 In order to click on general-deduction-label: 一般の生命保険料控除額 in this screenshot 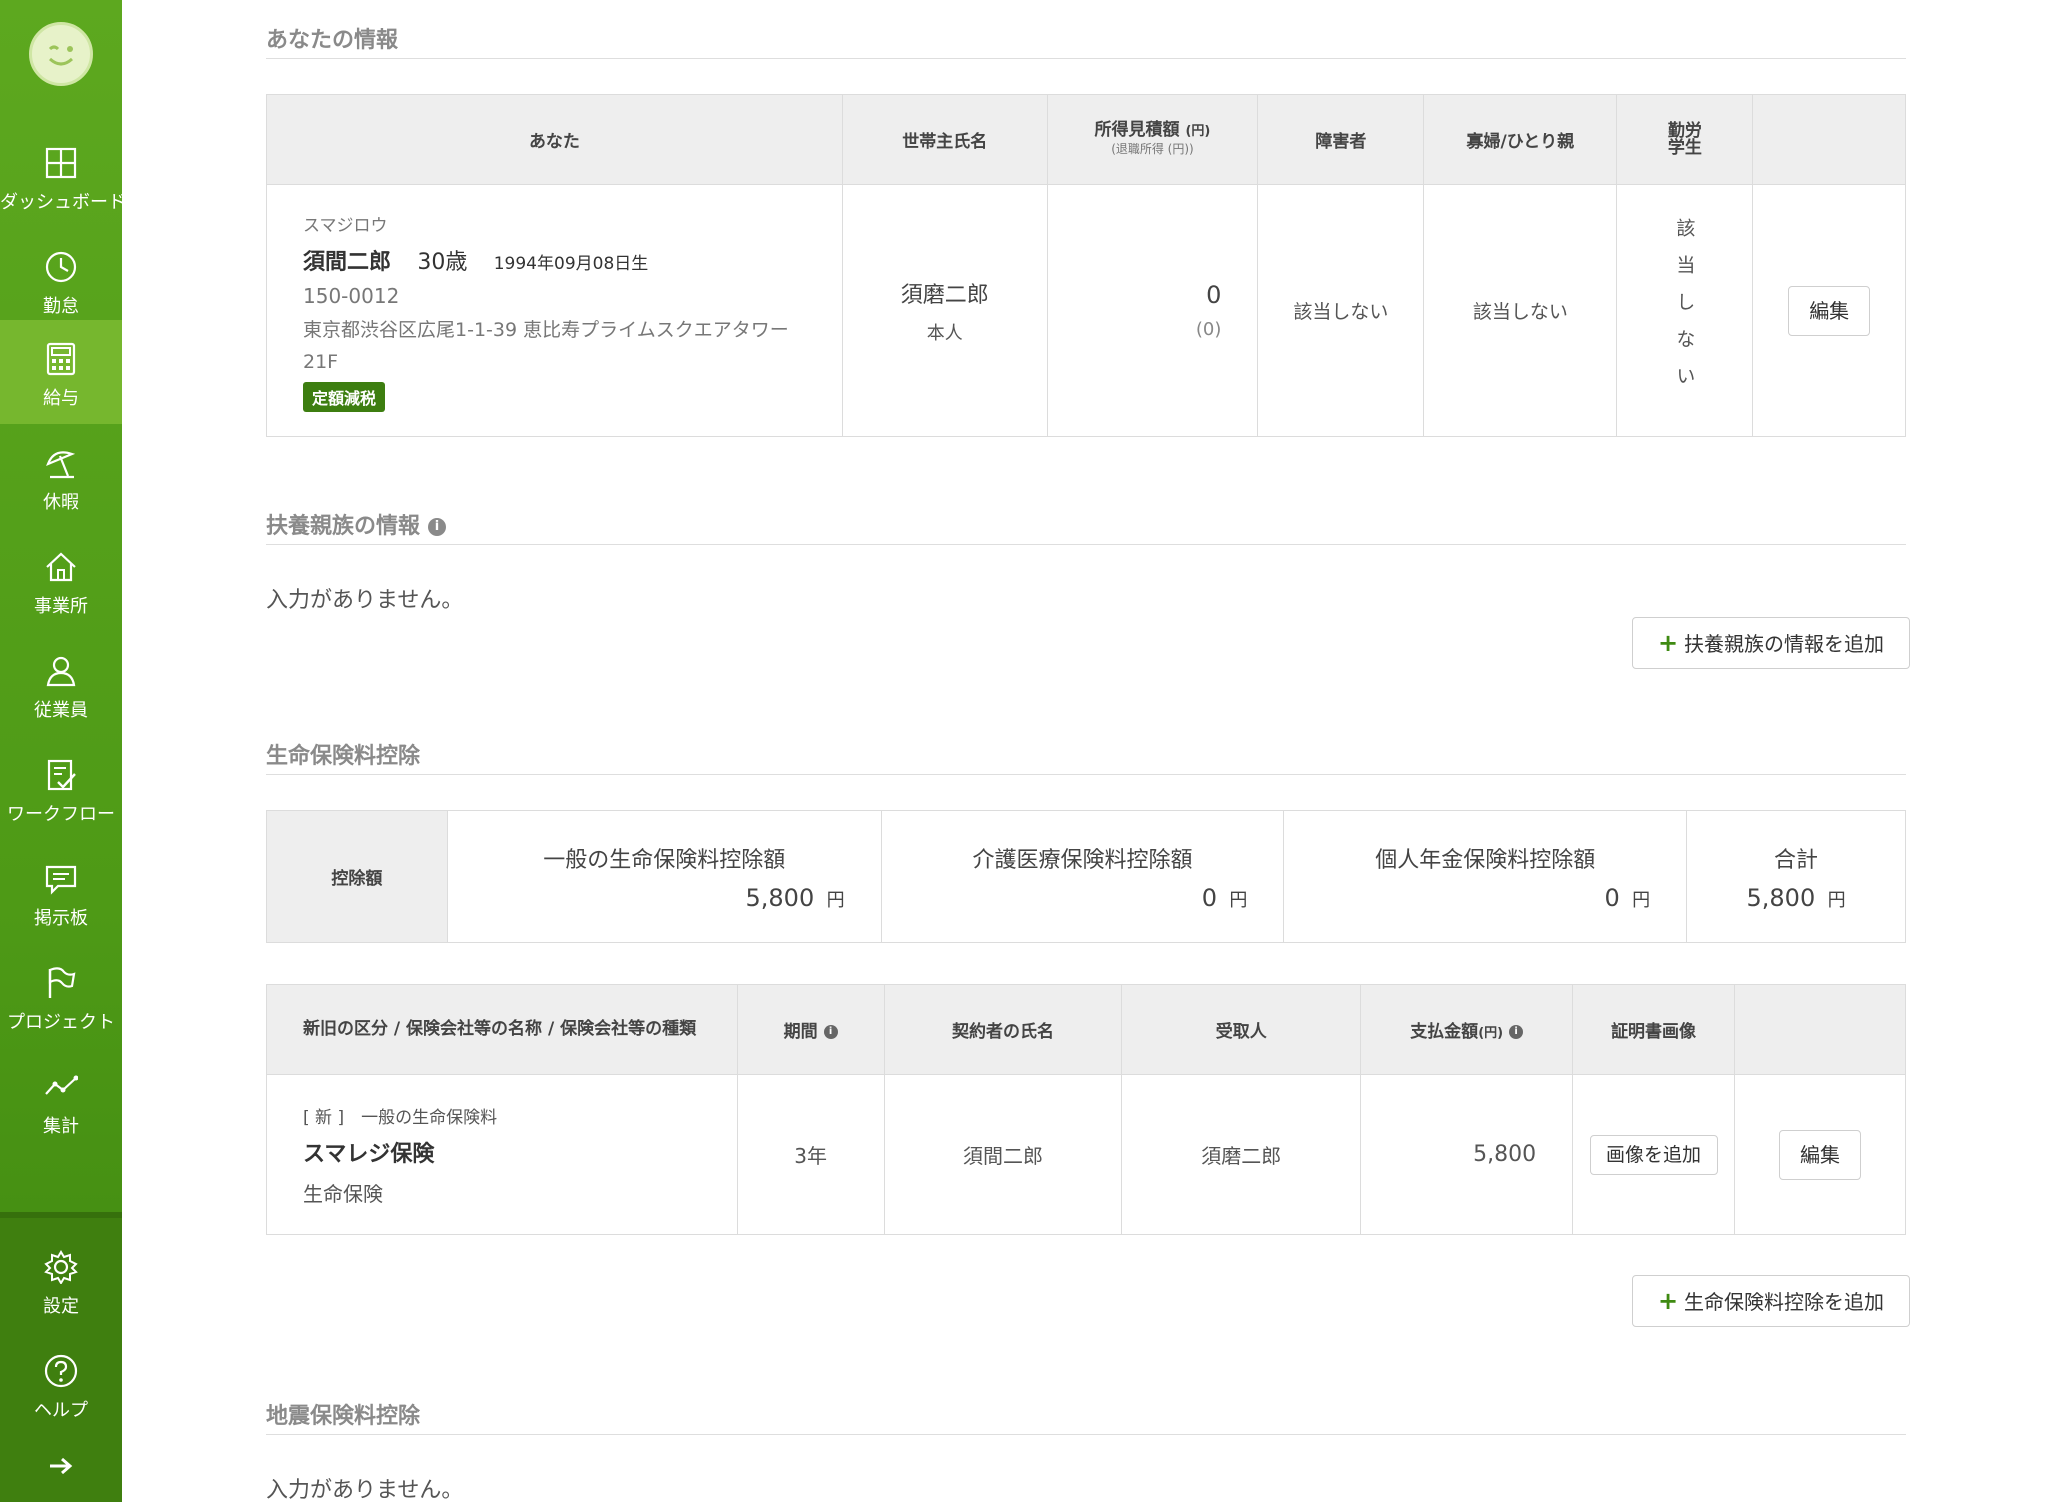, I will do `click(664, 860)`.